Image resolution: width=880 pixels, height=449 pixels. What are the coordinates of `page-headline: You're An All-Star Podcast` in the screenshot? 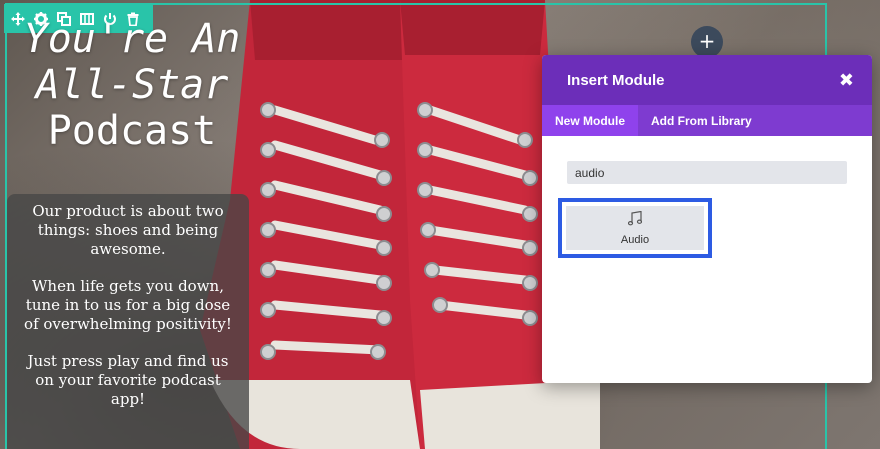 It's located at (132, 85).